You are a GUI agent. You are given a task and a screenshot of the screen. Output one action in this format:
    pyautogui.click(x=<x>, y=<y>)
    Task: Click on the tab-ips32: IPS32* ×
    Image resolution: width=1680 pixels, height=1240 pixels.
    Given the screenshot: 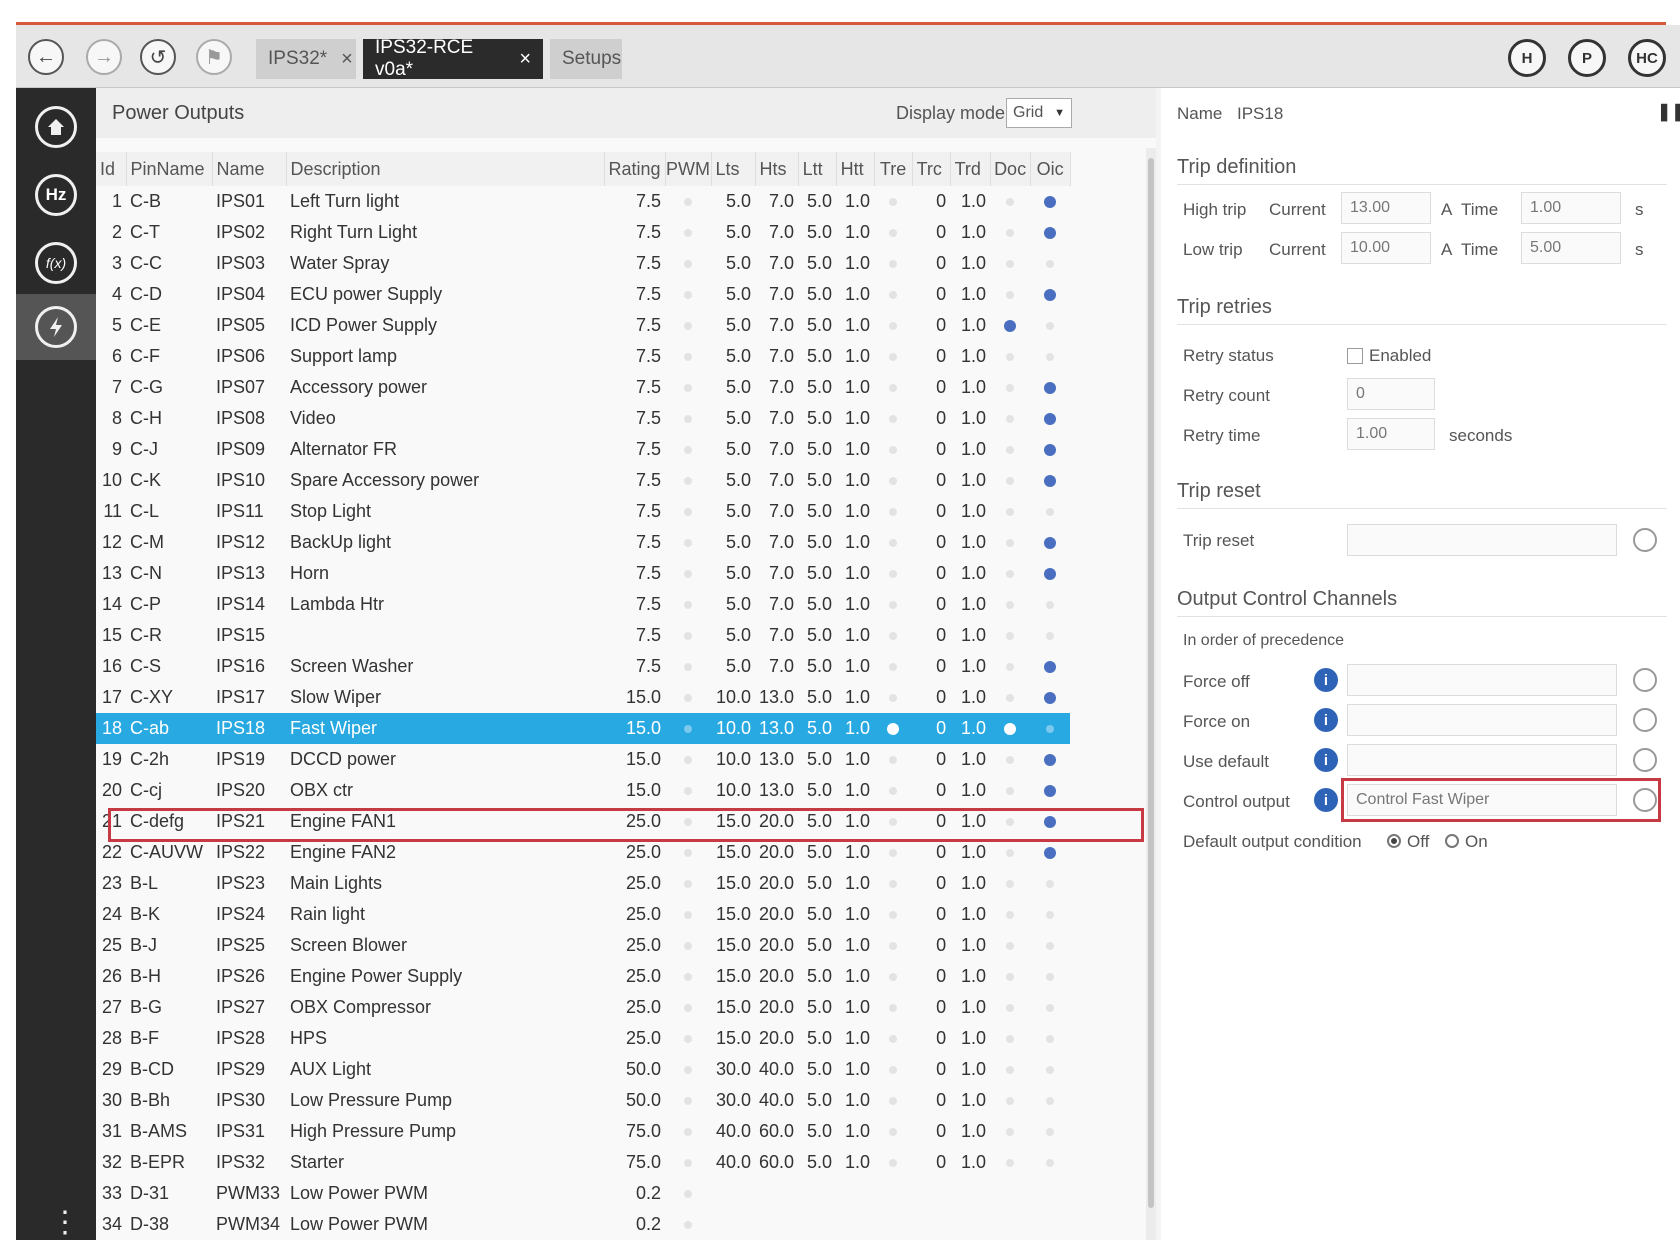 What is the action you would take?
    pyautogui.click(x=306, y=59)
    